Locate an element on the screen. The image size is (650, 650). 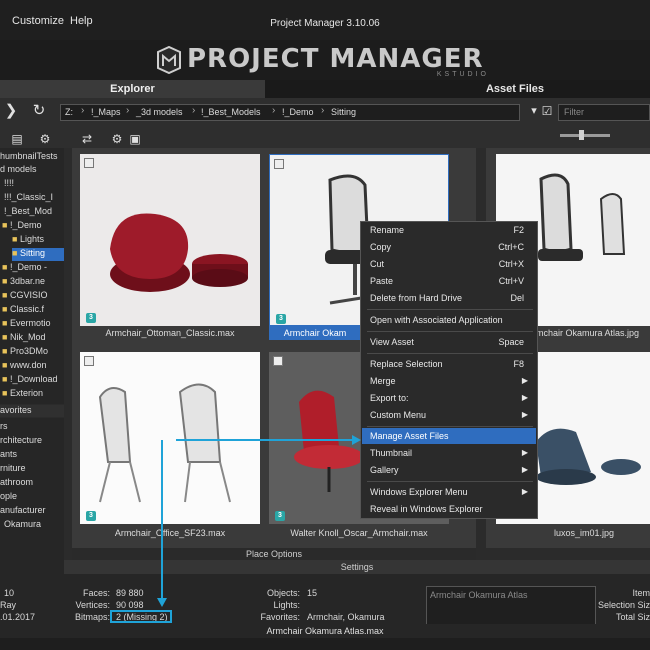
tree-item: ■ Lights is located at coordinates (28, 240).